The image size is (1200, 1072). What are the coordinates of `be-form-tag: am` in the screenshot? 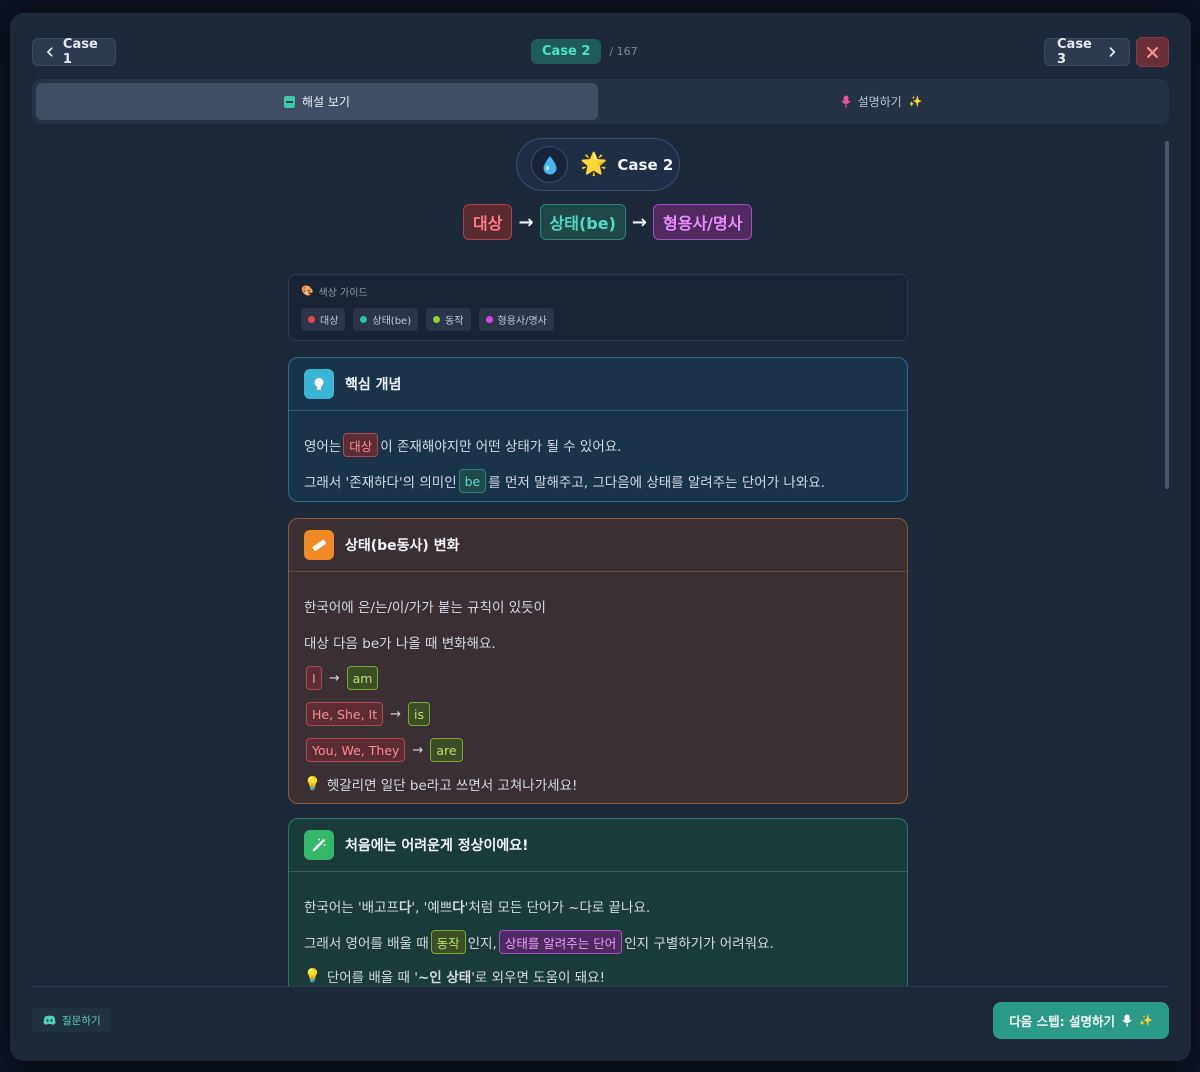 It's located at (362, 678).